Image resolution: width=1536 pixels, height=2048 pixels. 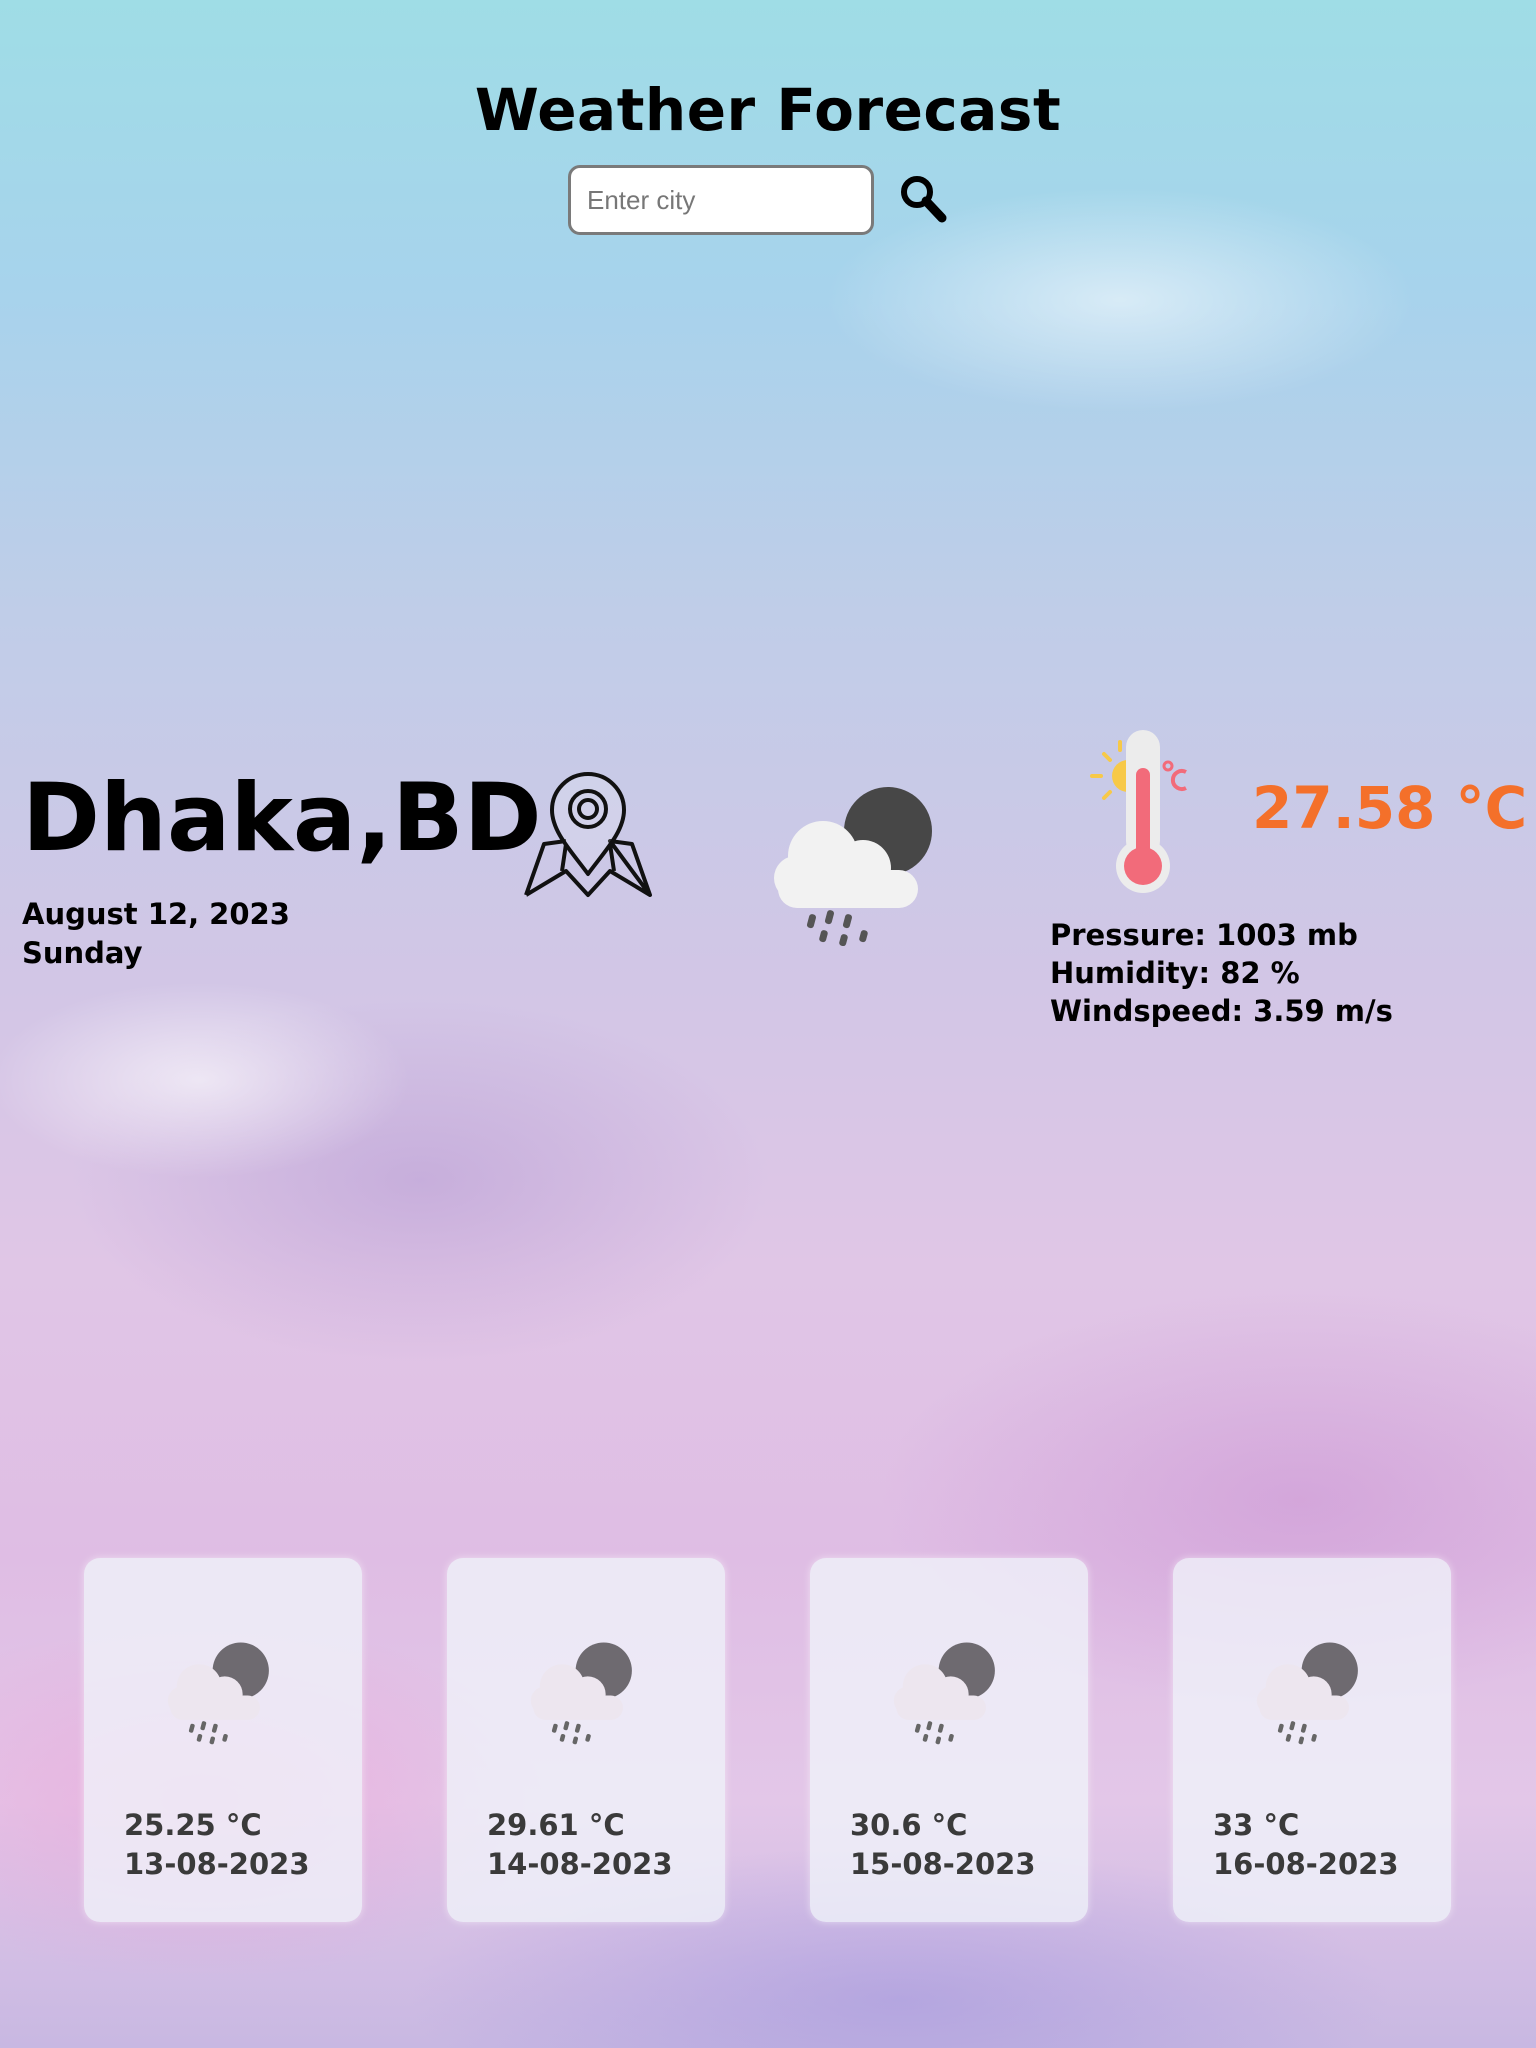 What do you see at coordinates (82, 953) in the screenshot?
I see `current-day: Sunday` at bounding box center [82, 953].